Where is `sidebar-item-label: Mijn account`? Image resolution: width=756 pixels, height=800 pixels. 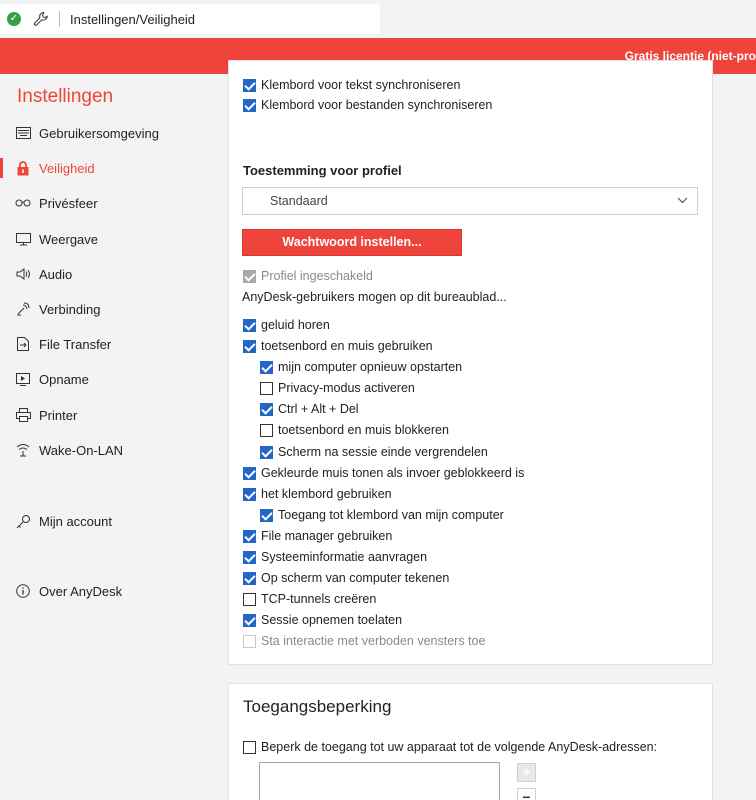
sidebar-item-label: Mijn account is located at coordinates (75, 521).